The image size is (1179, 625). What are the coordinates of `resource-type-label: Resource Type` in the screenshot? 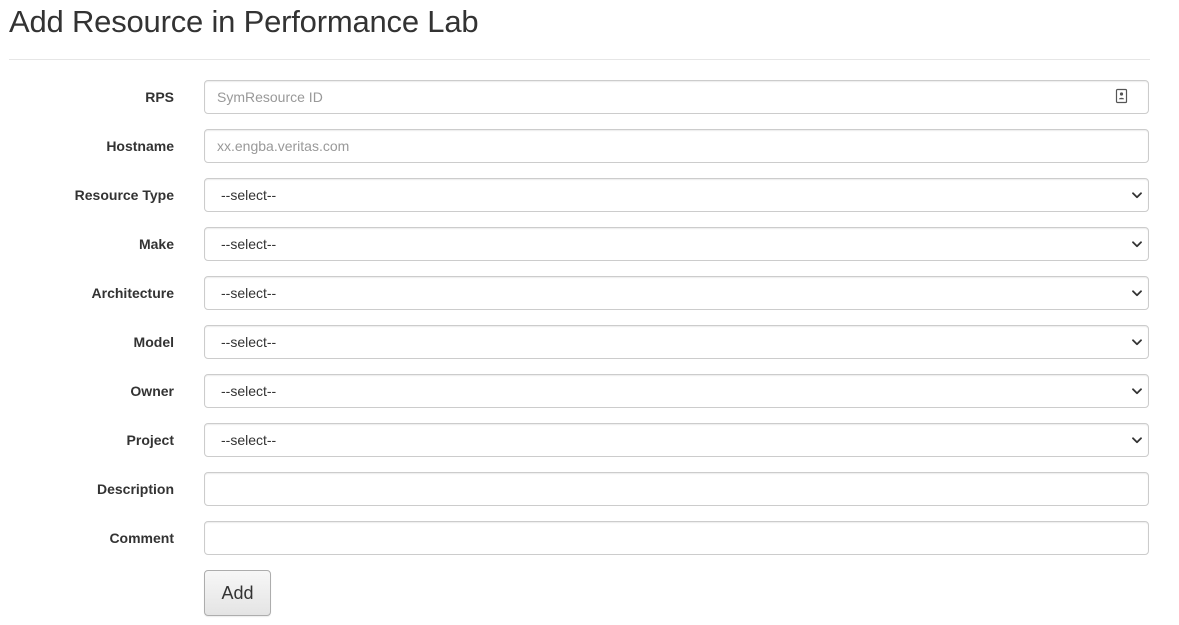 It's located at (124, 195).